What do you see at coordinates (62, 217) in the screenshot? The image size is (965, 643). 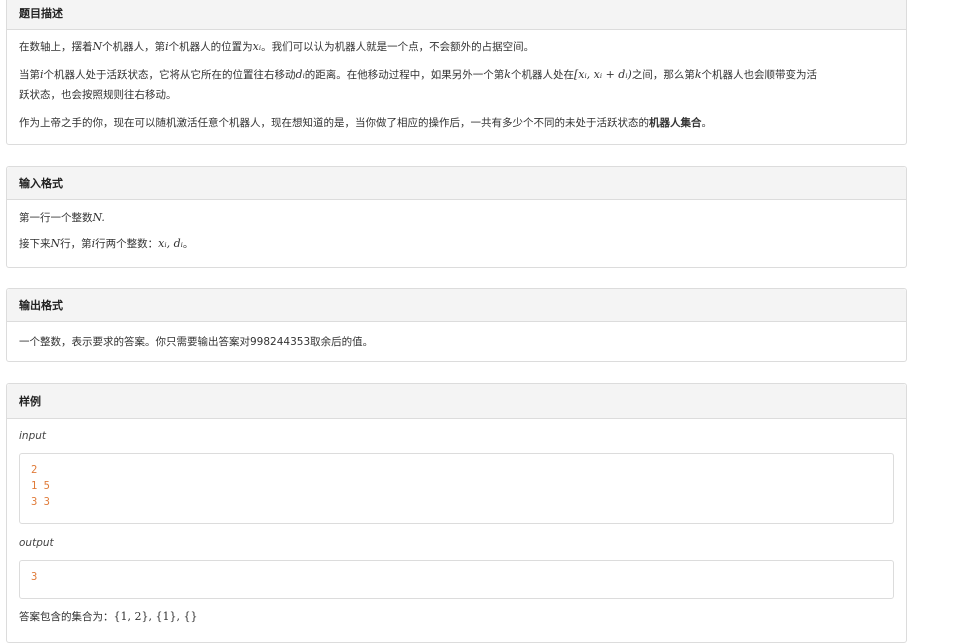 I see `input-format-line-1: 第一行一个整数N.` at bounding box center [62, 217].